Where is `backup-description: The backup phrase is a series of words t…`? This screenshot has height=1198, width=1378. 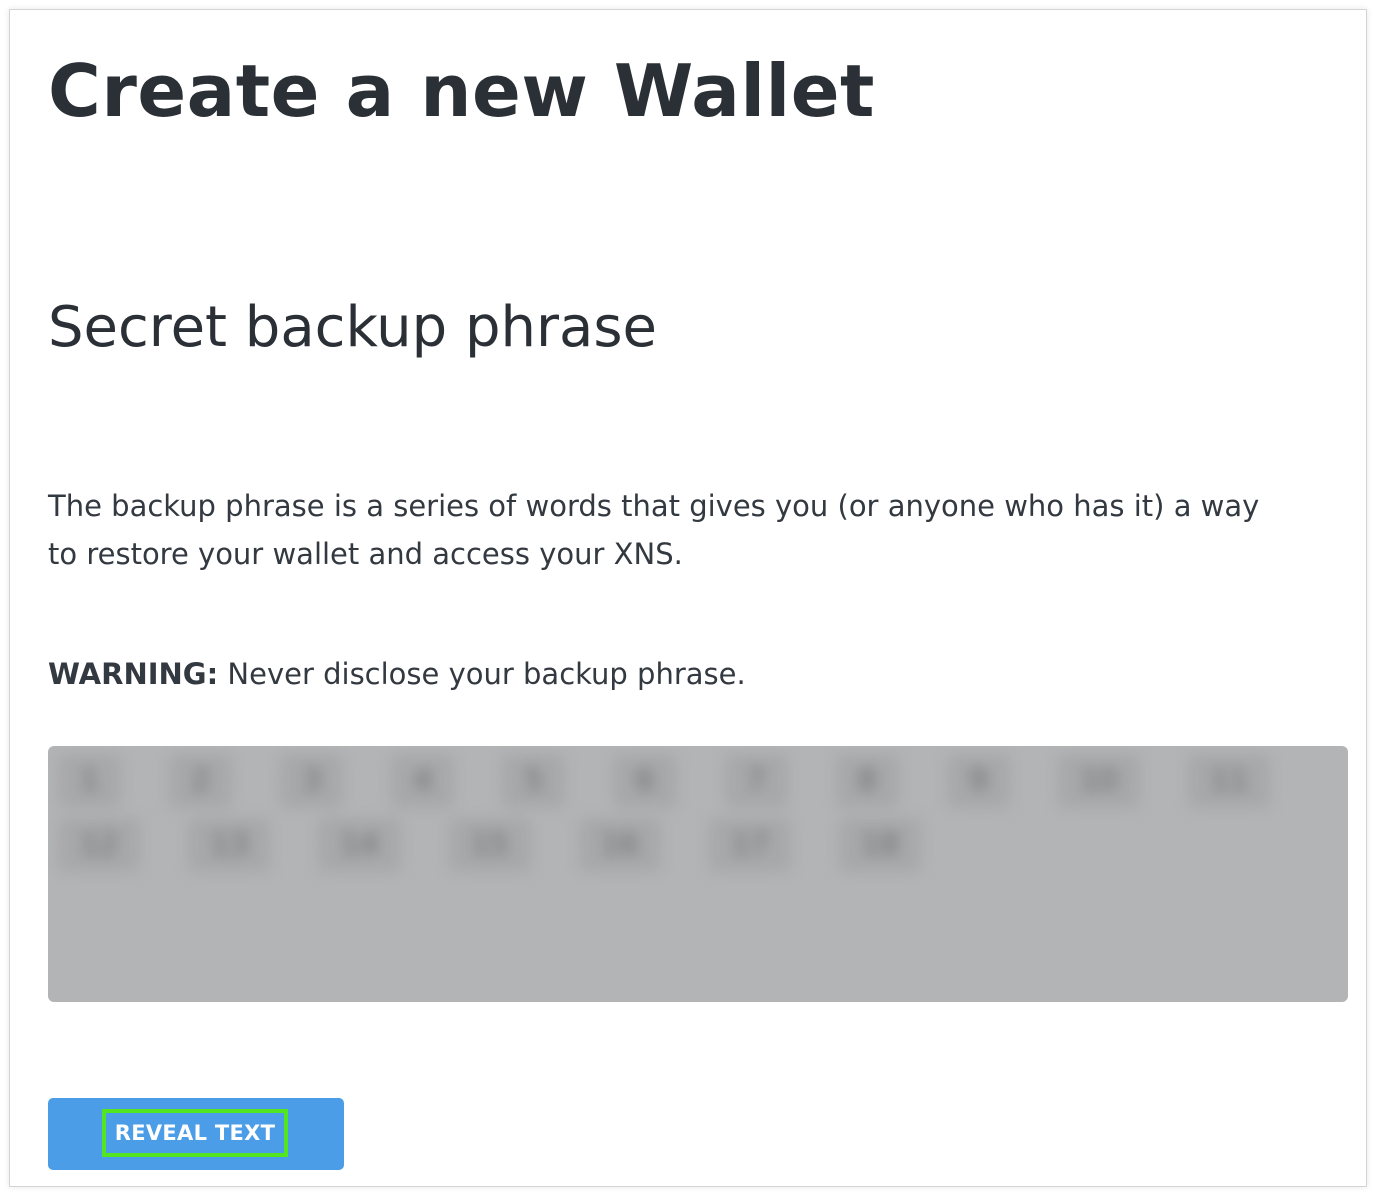 backup-description: The backup phrase is a series of words t… is located at coordinates (654, 530).